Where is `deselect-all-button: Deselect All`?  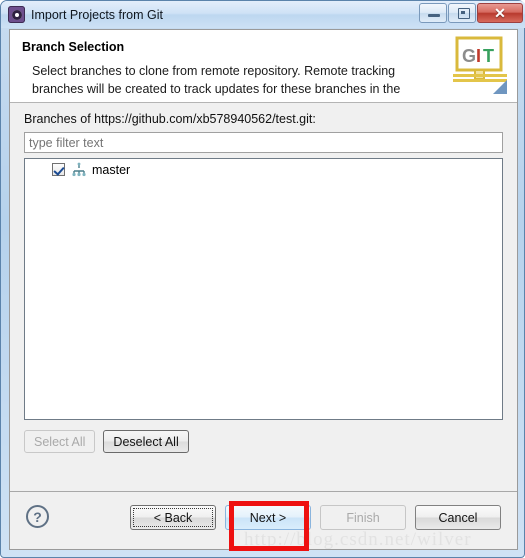
deselect-all-button: Deselect All is located at coordinates (146, 441).